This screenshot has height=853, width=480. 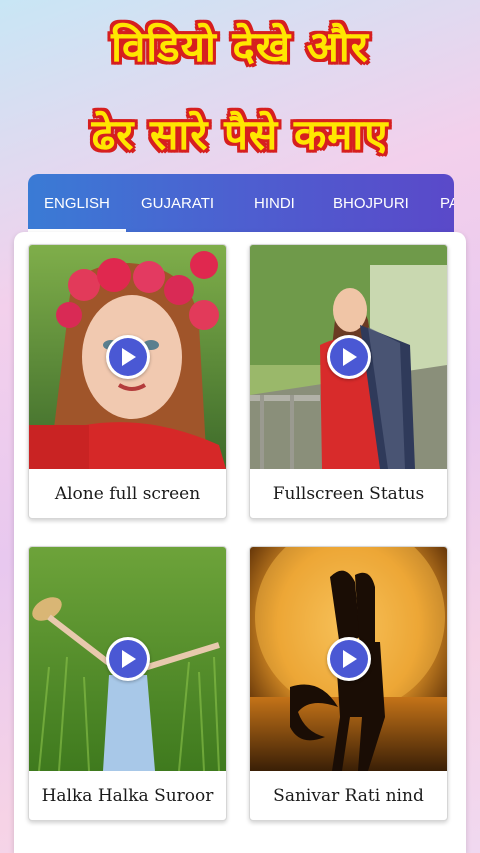 I want to click on banner-line-1: विडियो देखे और, so click(x=240, y=46).